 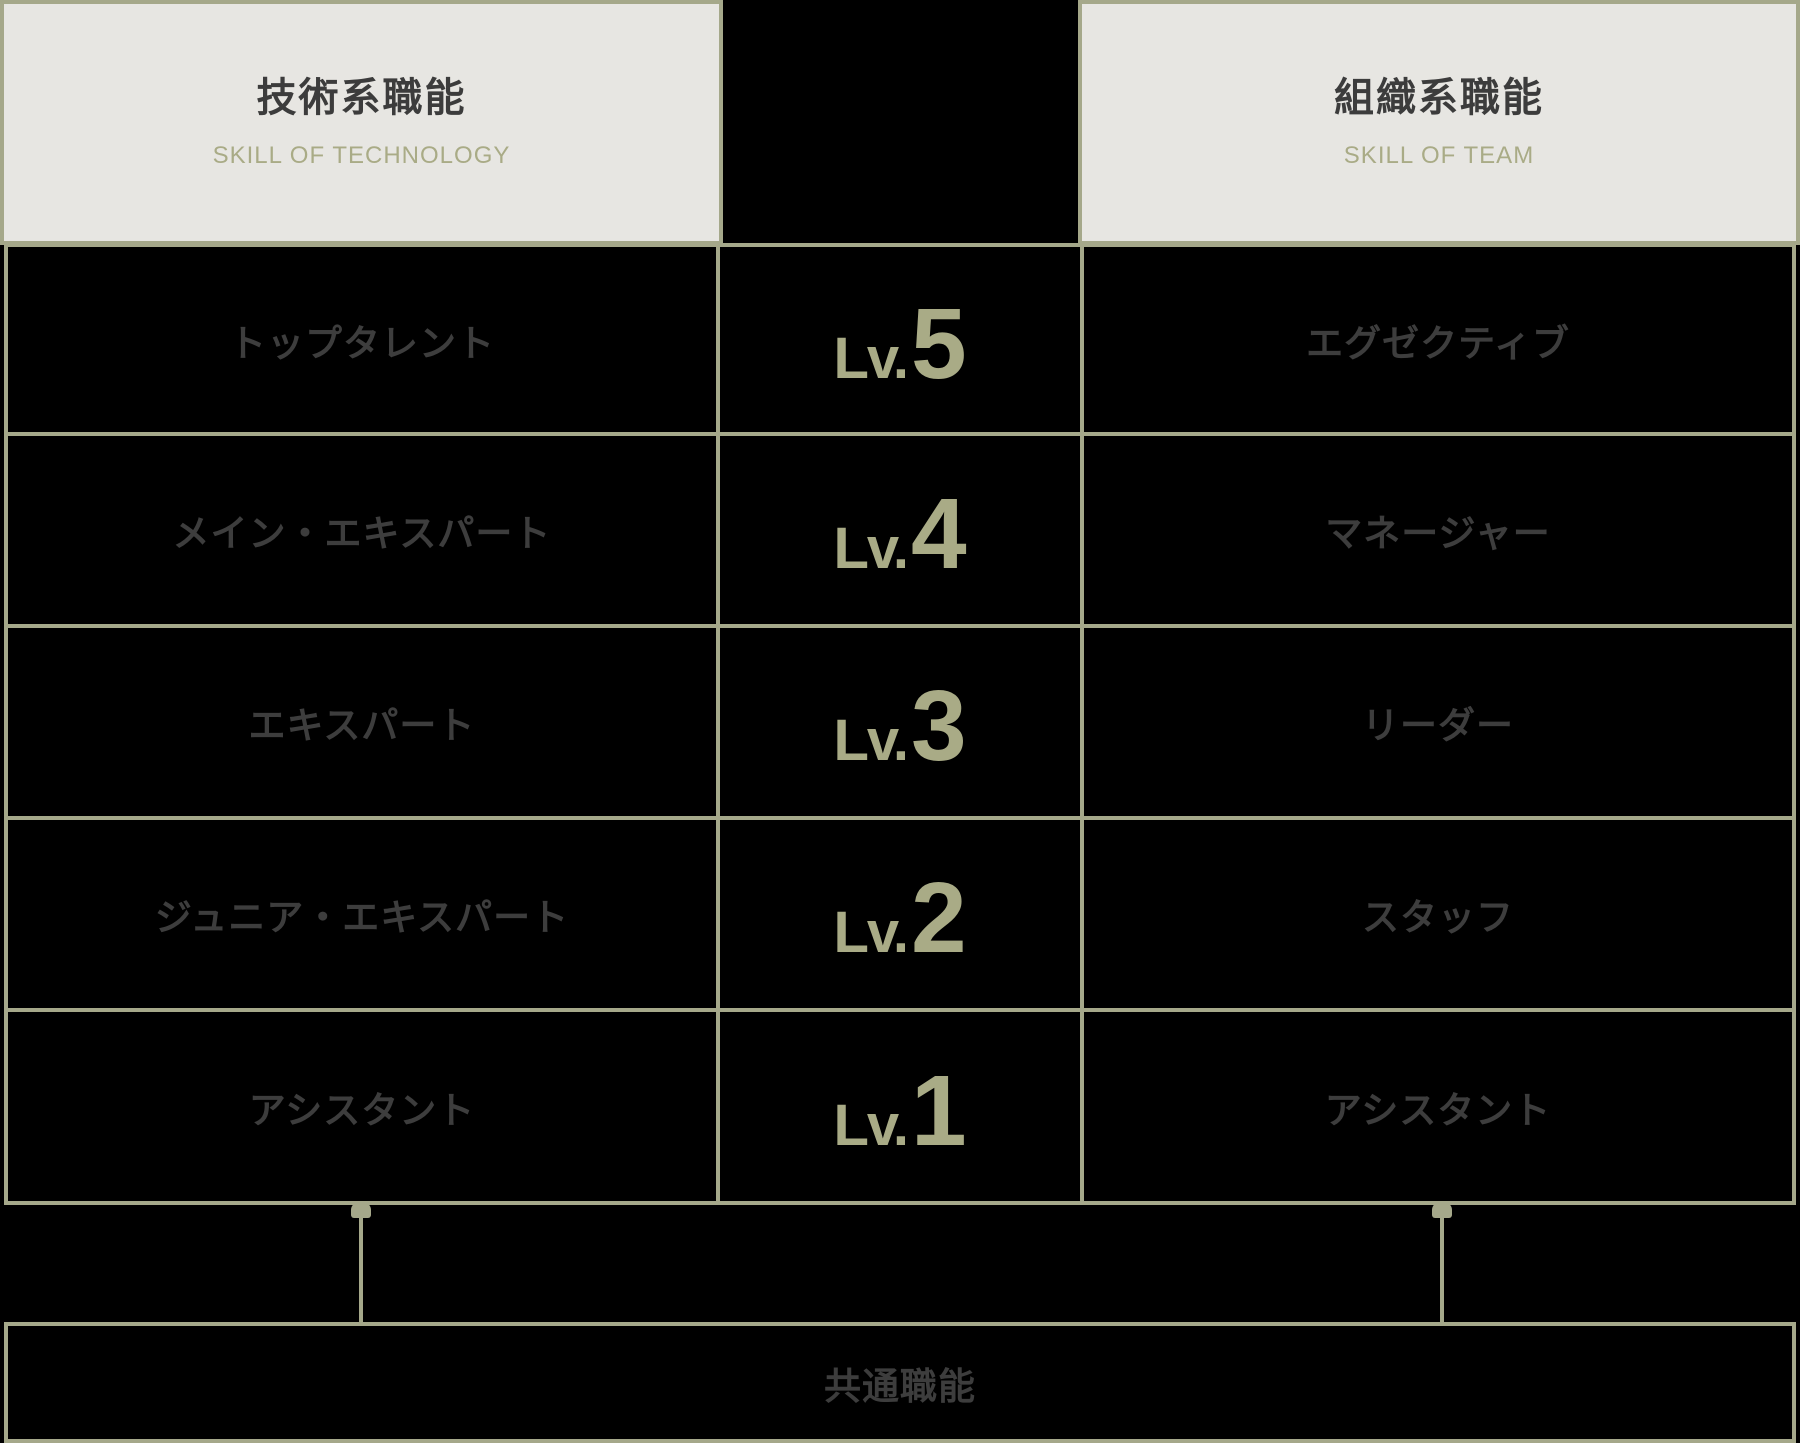 I want to click on team-role-label: スタッフ, so click(x=1438, y=917).